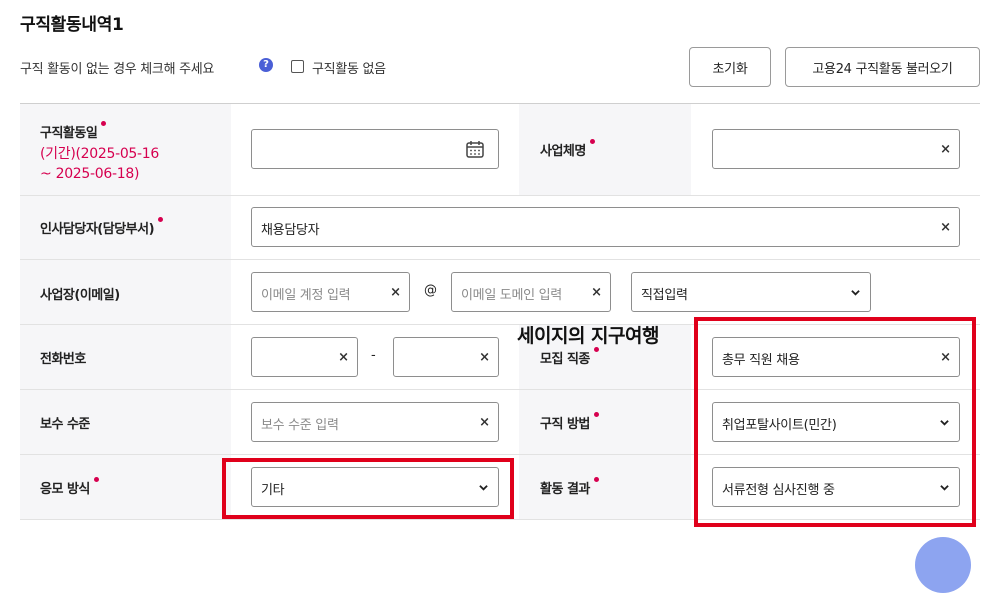  Describe the element at coordinates (117, 69) in the screenshot. I see `no-activity-notice: 구직 활동이 없는 경우 체크해 주세요` at that location.